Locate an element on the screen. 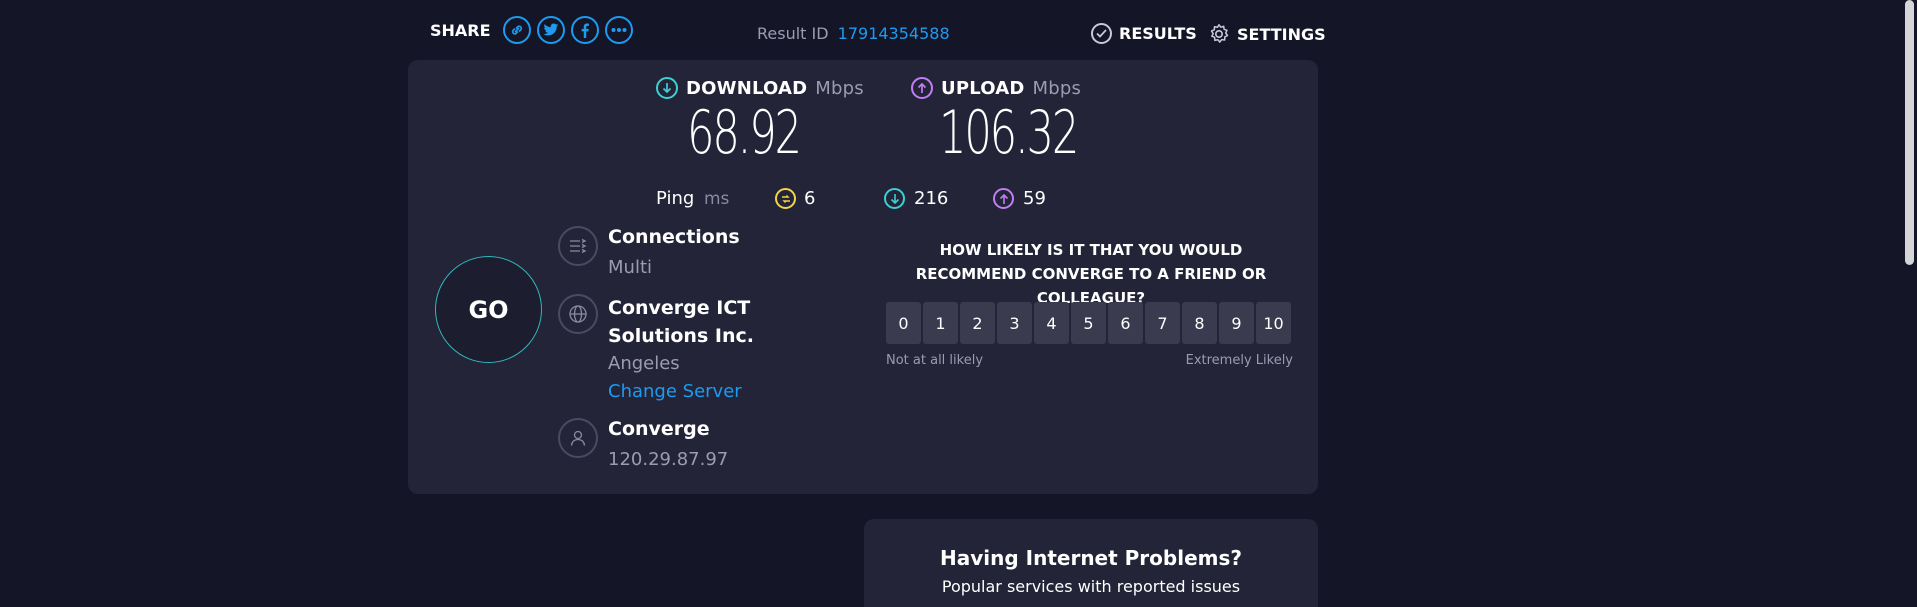  nps-option-0: 0 is located at coordinates (903, 323).